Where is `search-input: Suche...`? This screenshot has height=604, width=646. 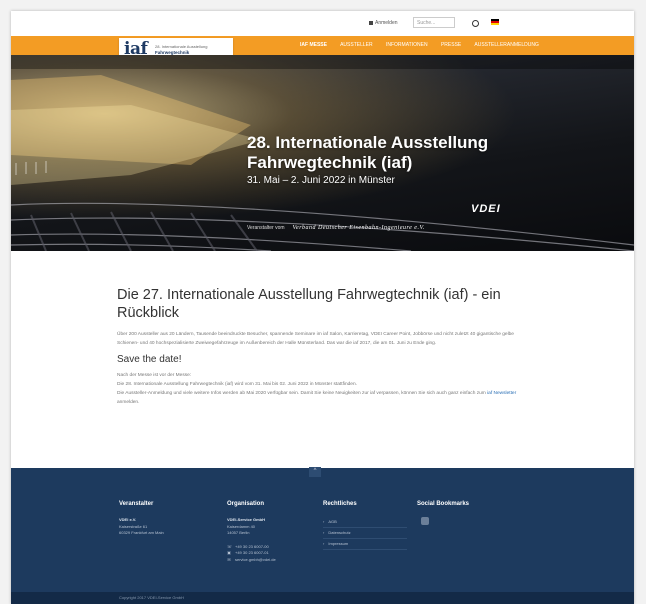 search-input: Suche... is located at coordinates (434, 22).